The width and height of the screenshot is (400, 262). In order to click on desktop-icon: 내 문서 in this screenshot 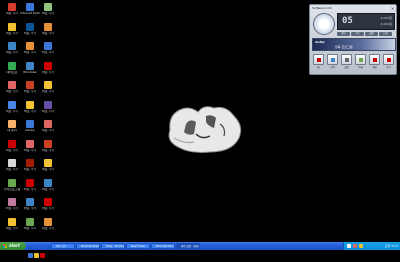, I will do `click(12, 130)`.